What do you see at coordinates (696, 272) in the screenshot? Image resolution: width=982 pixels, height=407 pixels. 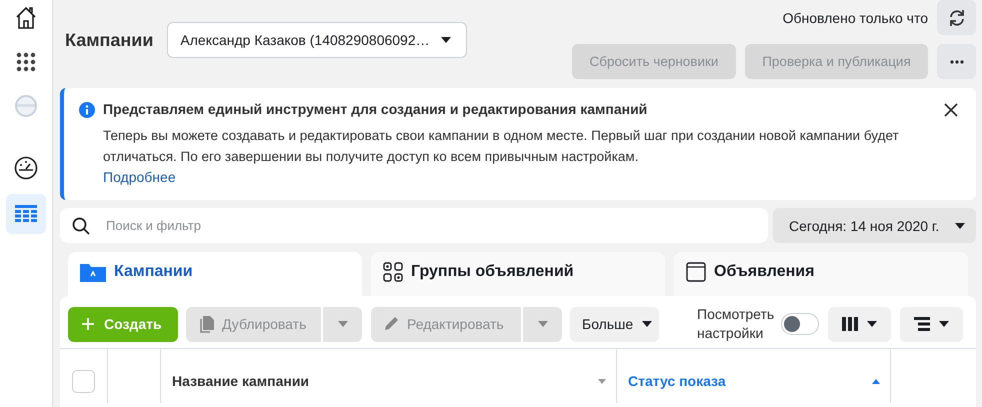 I see `window-icon` at bounding box center [696, 272].